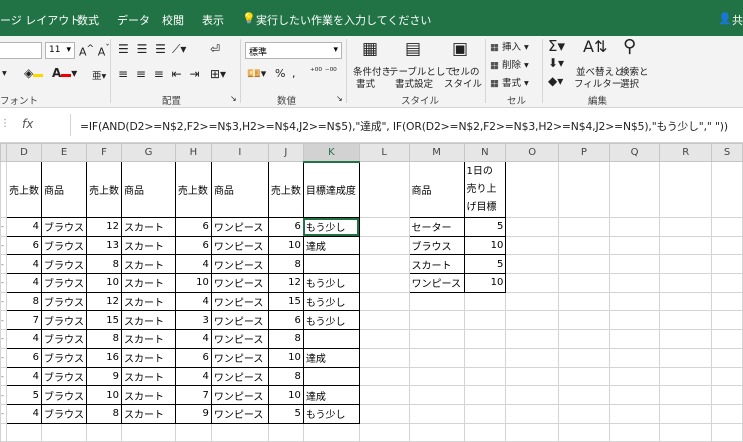 The width and height of the screenshot is (743, 442). What do you see at coordinates (64, 73) in the screenshot?
I see `font-color-icon: A ▾` at bounding box center [64, 73].